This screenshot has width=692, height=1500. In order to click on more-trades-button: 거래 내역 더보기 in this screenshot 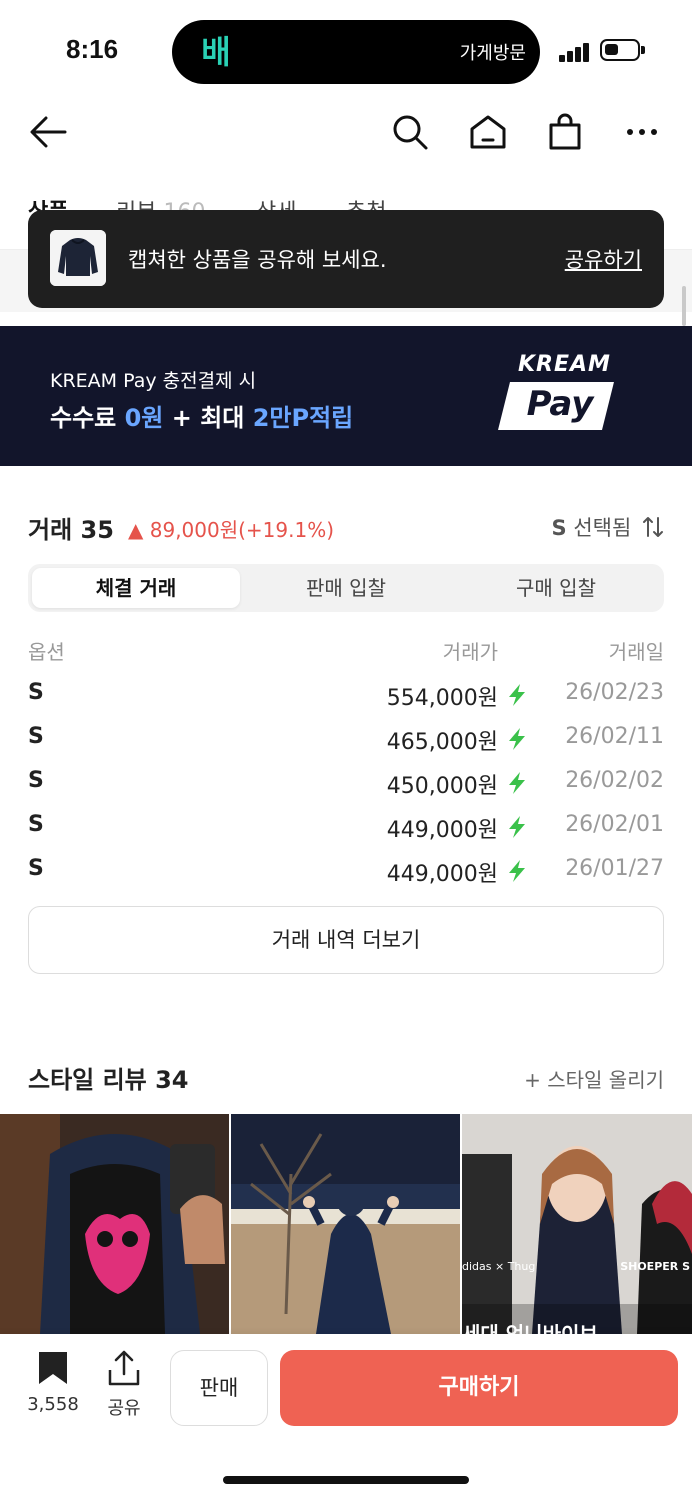, I will do `click(346, 940)`.